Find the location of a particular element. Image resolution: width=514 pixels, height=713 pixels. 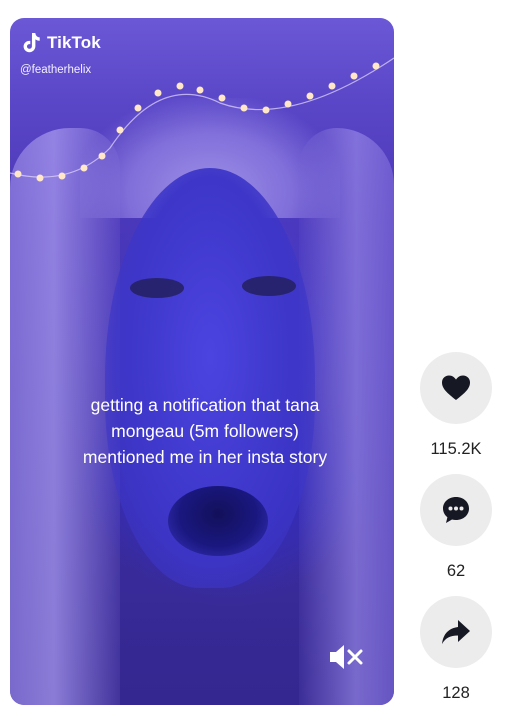

share-arrow-icon is located at coordinates (456, 632).